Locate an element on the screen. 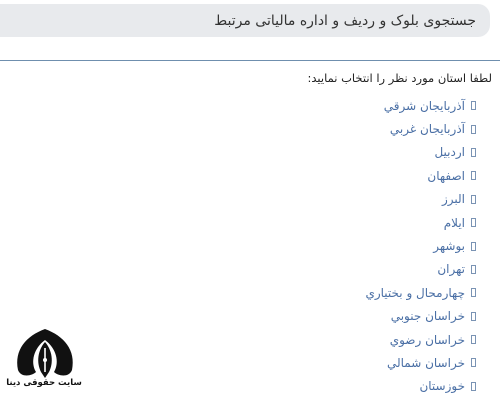 The width and height of the screenshot is (500, 400). province-item: خراسان جنوبي is located at coordinates (420, 316).